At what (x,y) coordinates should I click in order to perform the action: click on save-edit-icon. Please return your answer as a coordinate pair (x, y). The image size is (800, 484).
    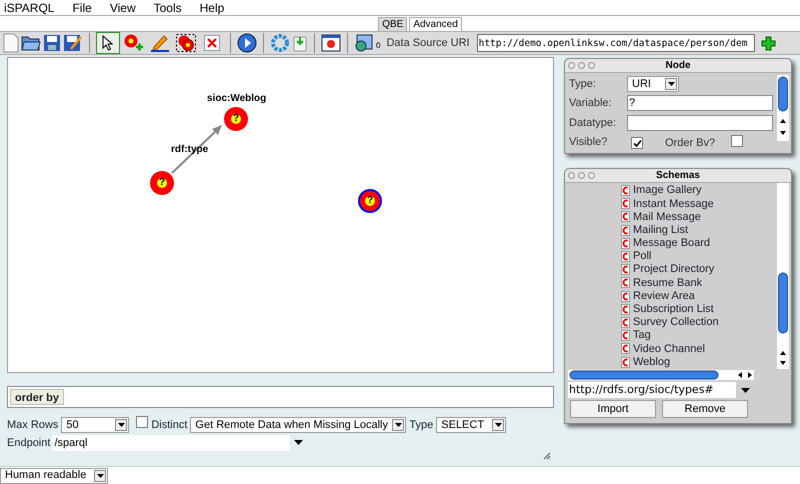
    Looking at the image, I should click on (73, 43).